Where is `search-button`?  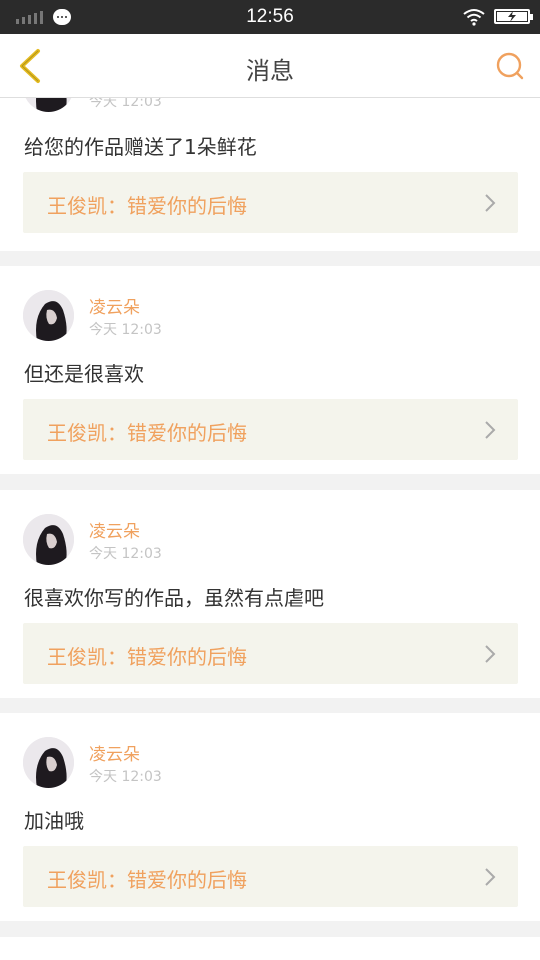 search-button is located at coordinates (510, 66).